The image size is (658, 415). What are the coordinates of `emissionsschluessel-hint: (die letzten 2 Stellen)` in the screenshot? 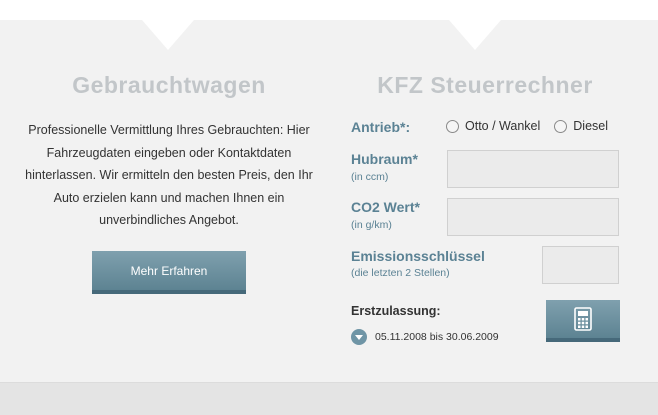 It's located at (400, 273).